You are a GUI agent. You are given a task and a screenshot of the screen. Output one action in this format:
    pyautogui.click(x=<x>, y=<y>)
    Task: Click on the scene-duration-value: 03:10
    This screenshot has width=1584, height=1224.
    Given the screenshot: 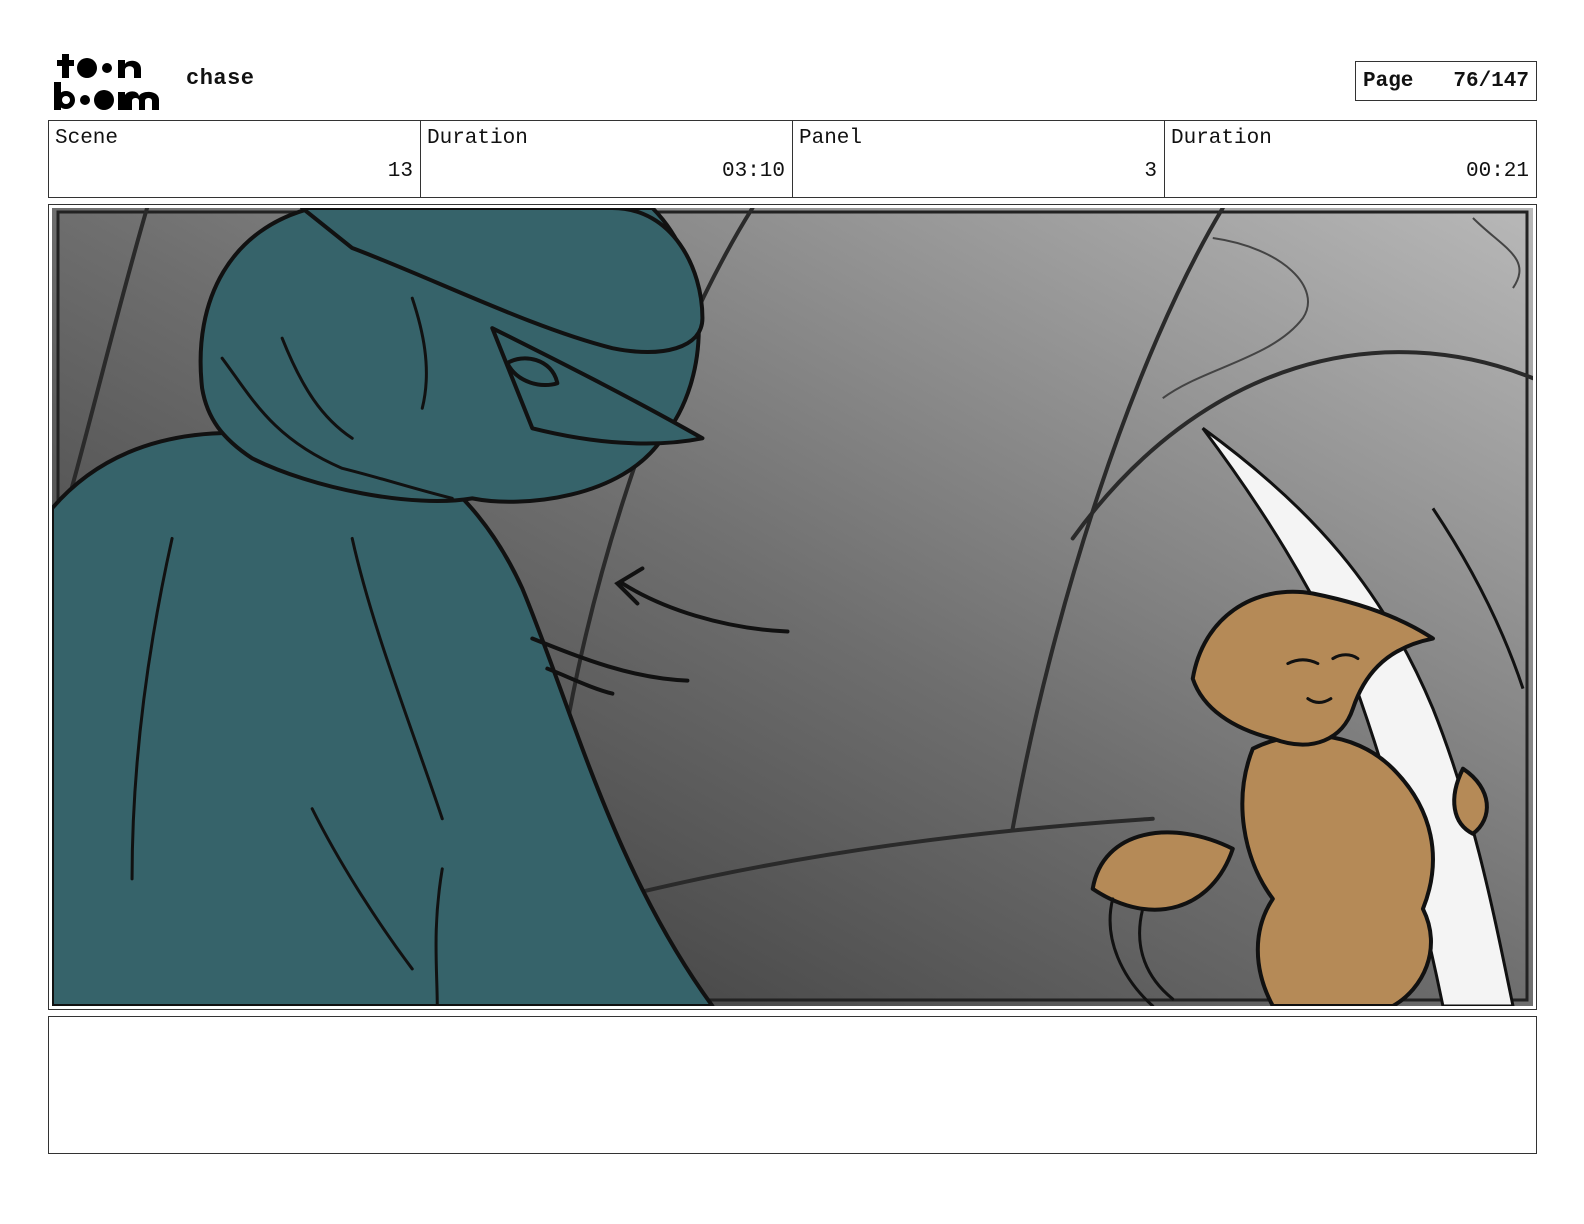 What is the action you would take?
    pyautogui.click(x=753, y=171)
    